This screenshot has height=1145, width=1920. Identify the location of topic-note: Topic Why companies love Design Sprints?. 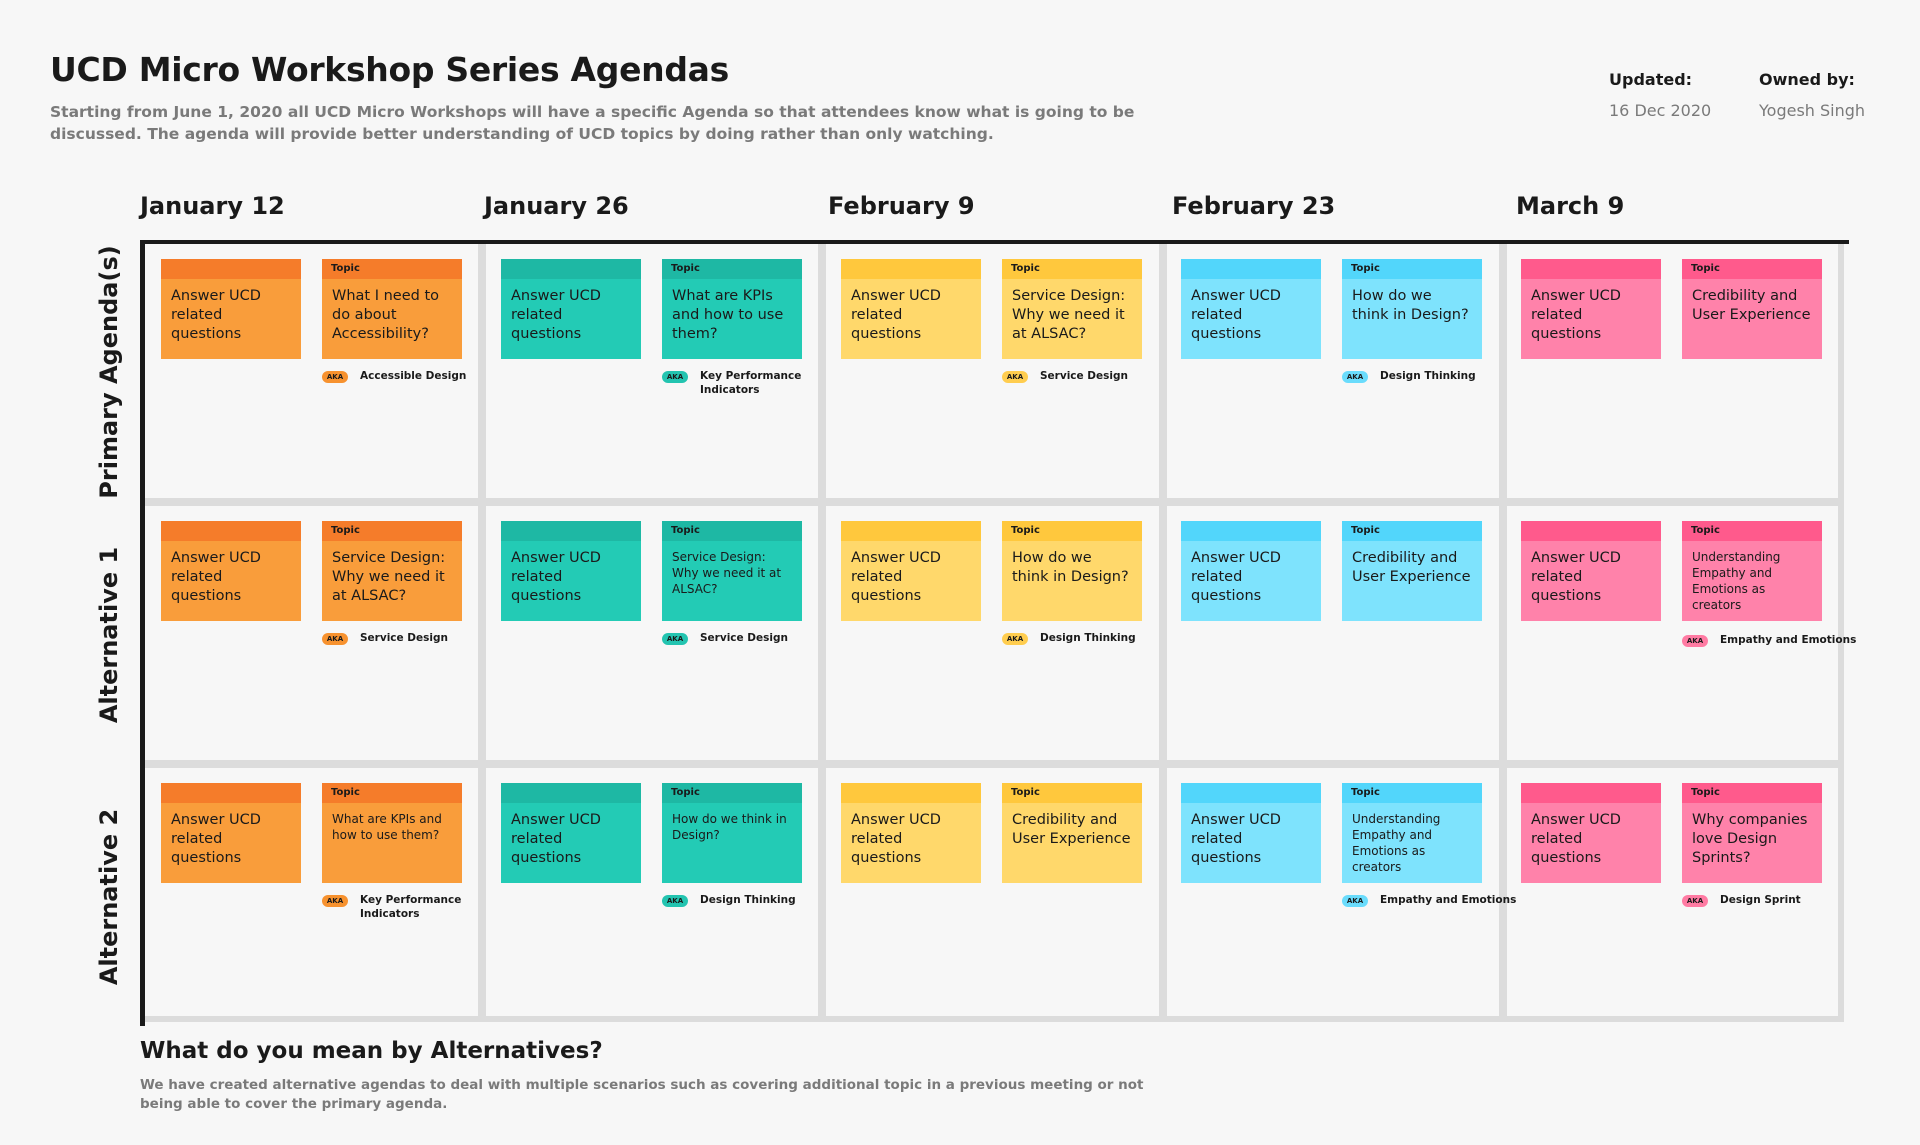
(1752, 833).